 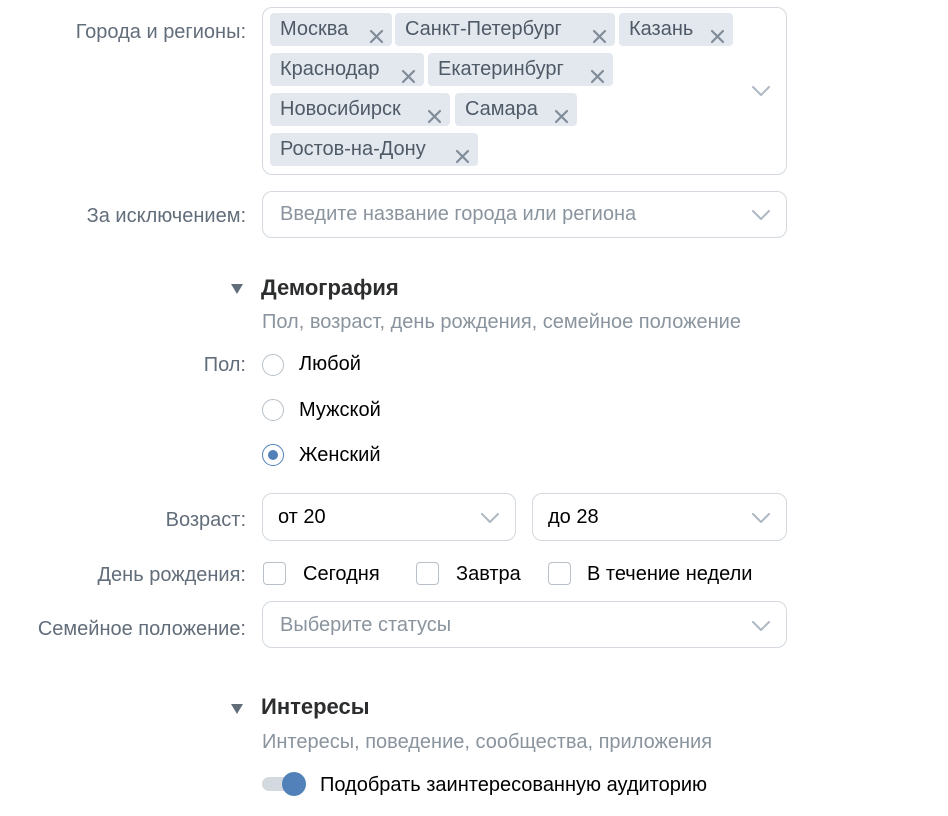 I want to click on gender-option-male: Мужской, so click(x=340, y=410).